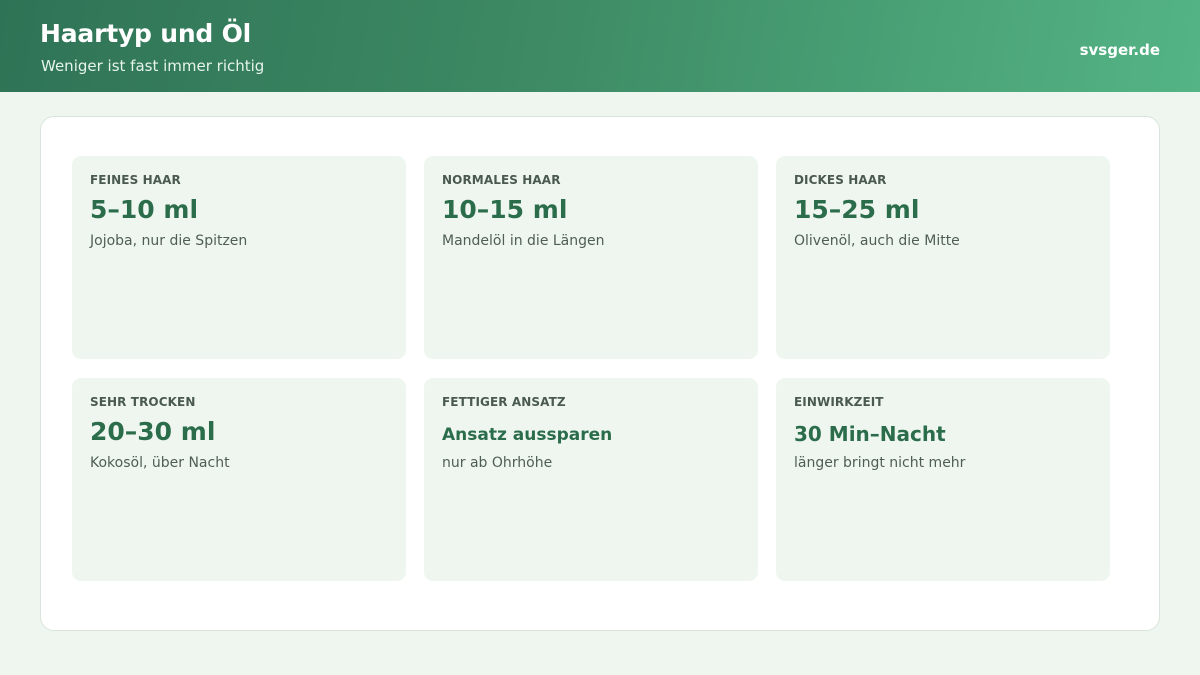 Image resolution: width=1200 pixels, height=675 pixels. Describe the element at coordinates (497, 463) in the screenshot. I see `card-description: nur ab Ohrhöhe` at that location.